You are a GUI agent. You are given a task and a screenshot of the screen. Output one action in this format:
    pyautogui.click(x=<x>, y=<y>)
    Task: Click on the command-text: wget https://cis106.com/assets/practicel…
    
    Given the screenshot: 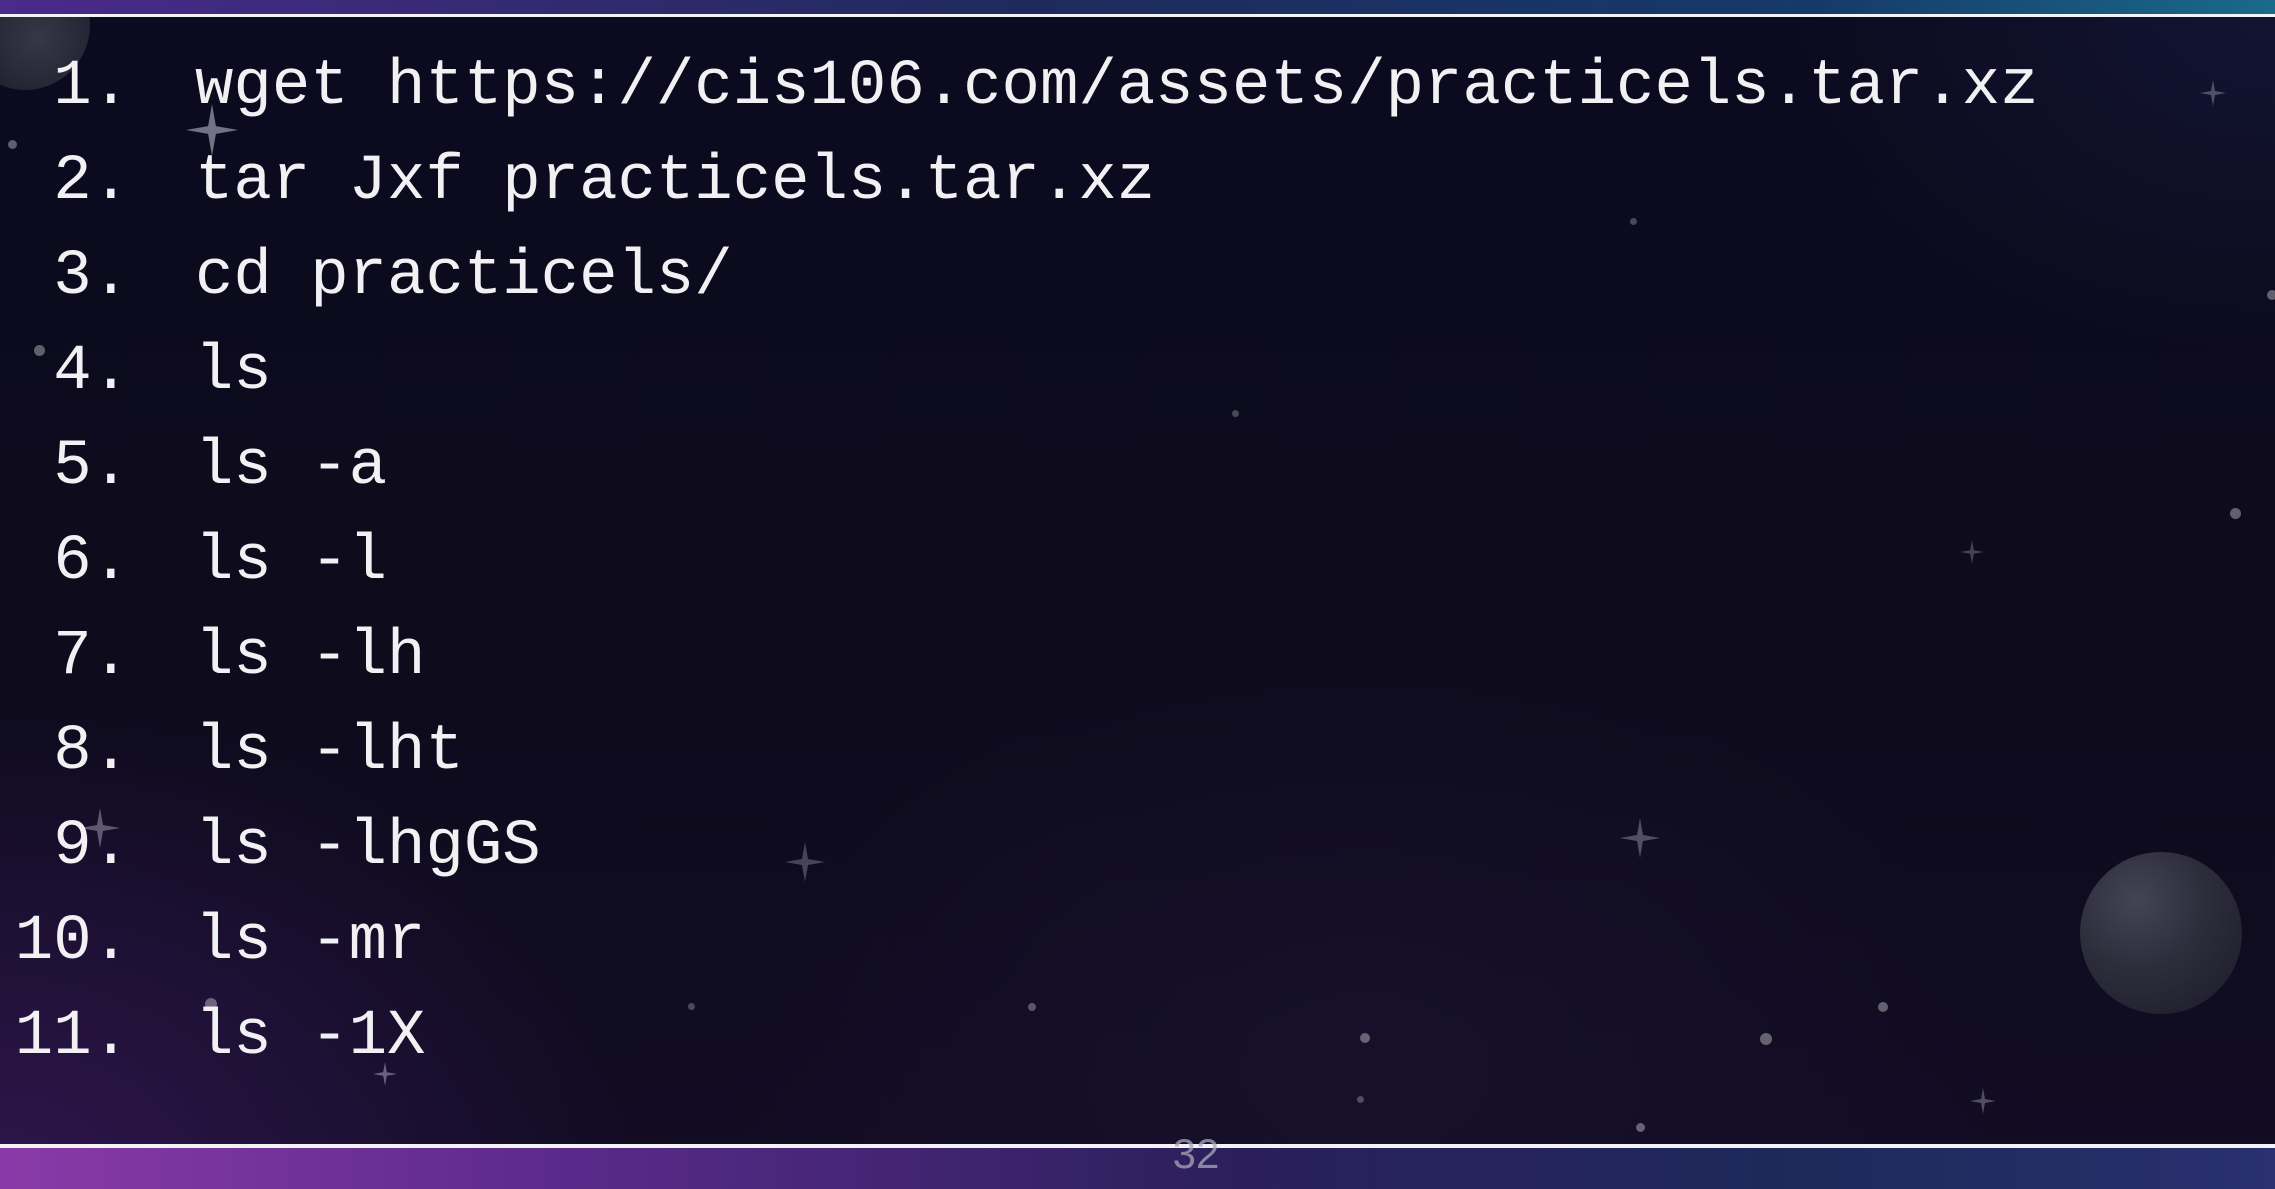 What is the action you would take?
    pyautogui.click(x=1117, y=87)
    